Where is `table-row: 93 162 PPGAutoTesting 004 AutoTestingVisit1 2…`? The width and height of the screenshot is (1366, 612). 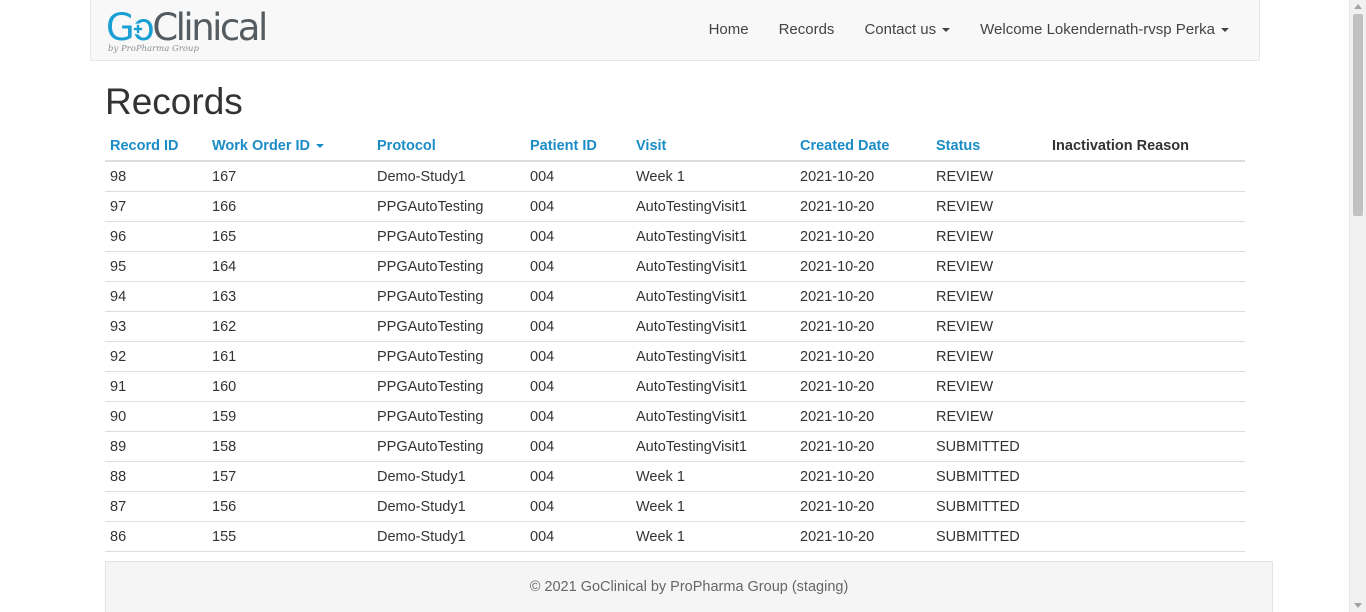 table-row: 93 162 PPGAutoTesting 004 AutoTestingVisit1 2… is located at coordinates (675, 326).